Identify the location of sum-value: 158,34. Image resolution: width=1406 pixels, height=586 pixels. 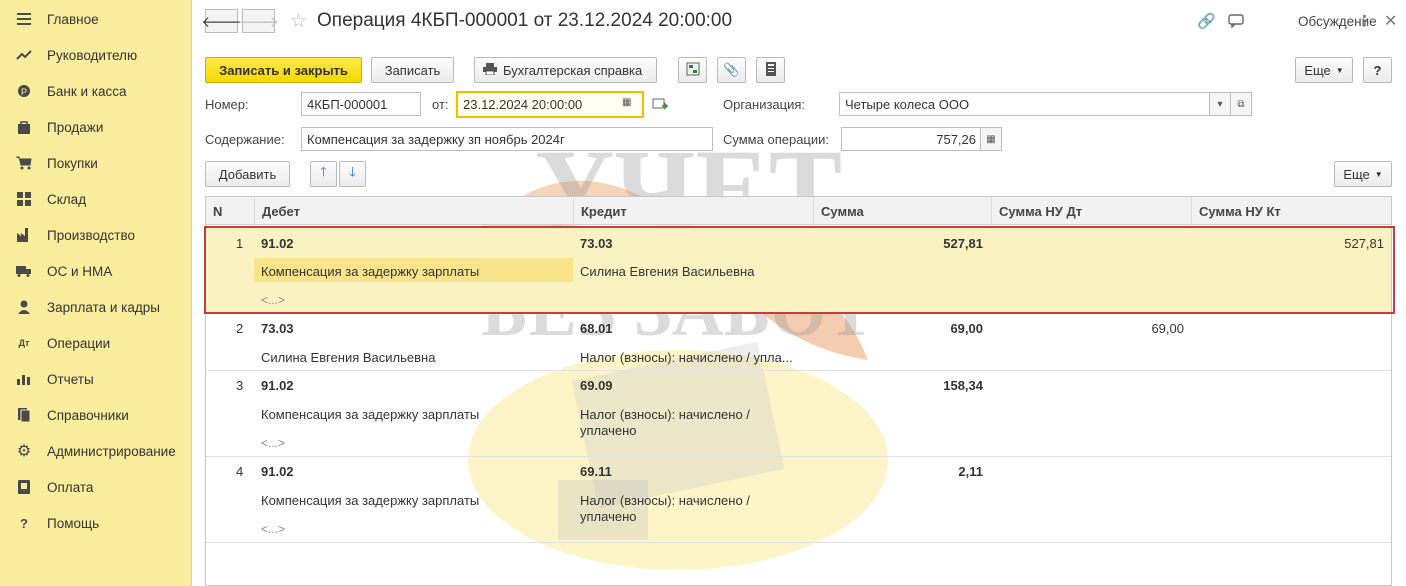
(898, 385).